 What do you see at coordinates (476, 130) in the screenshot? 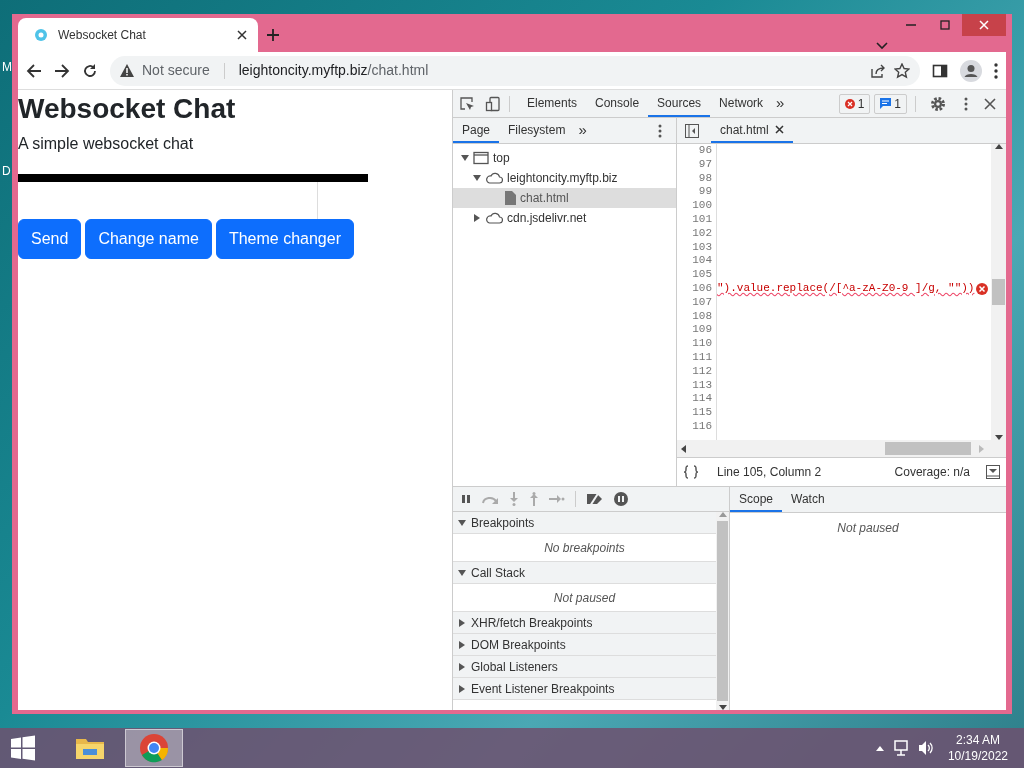
I see `navigator-tab: Page` at bounding box center [476, 130].